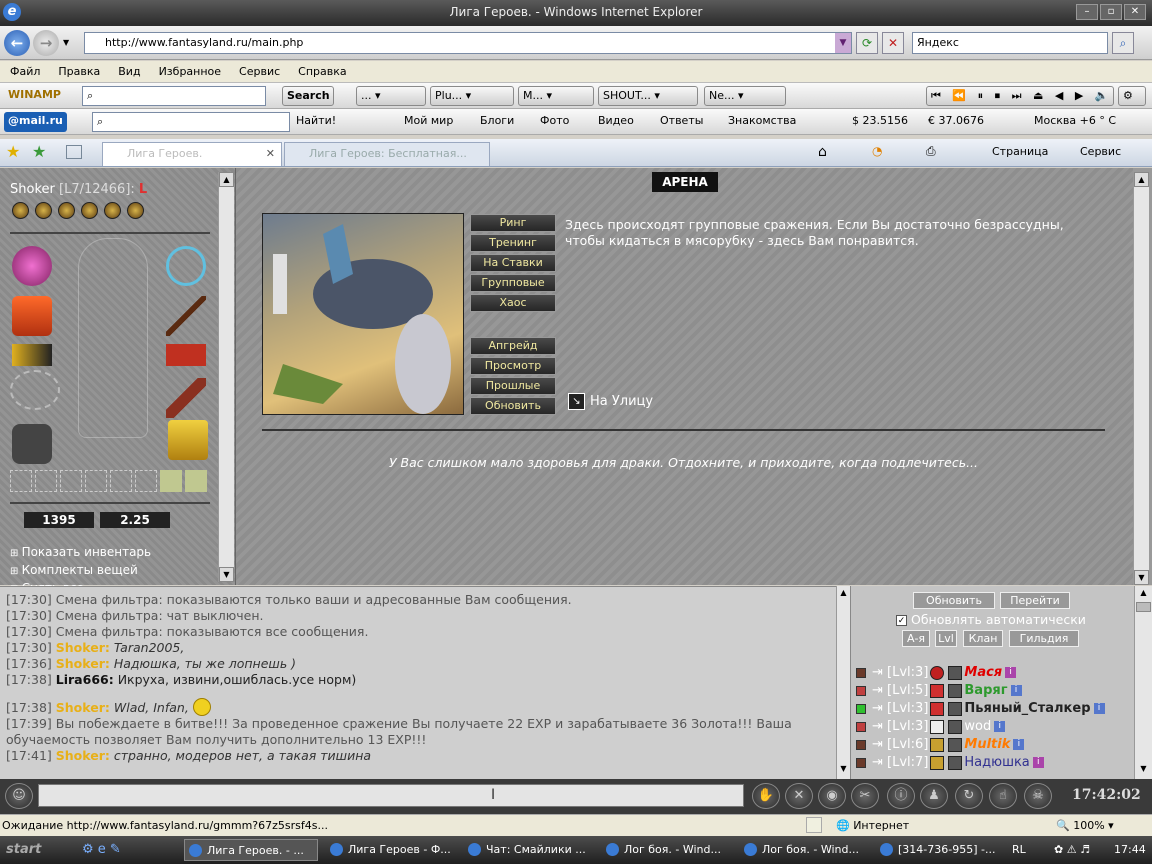 This screenshot has width=1152, height=864. What do you see at coordinates (556, 96) in the screenshot?
I see `toolbar-item-media: M... ▾` at bounding box center [556, 96].